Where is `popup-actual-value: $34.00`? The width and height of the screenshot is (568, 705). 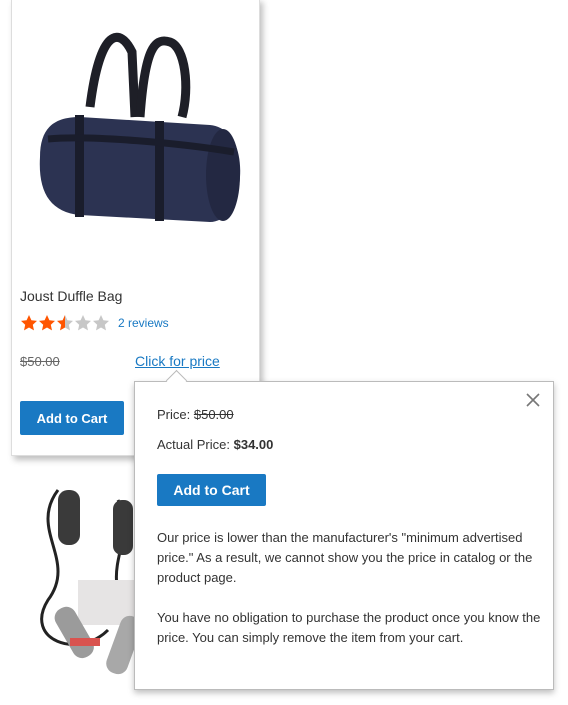 popup-actual-value: $34.00 is located at coordinates (253, 444).